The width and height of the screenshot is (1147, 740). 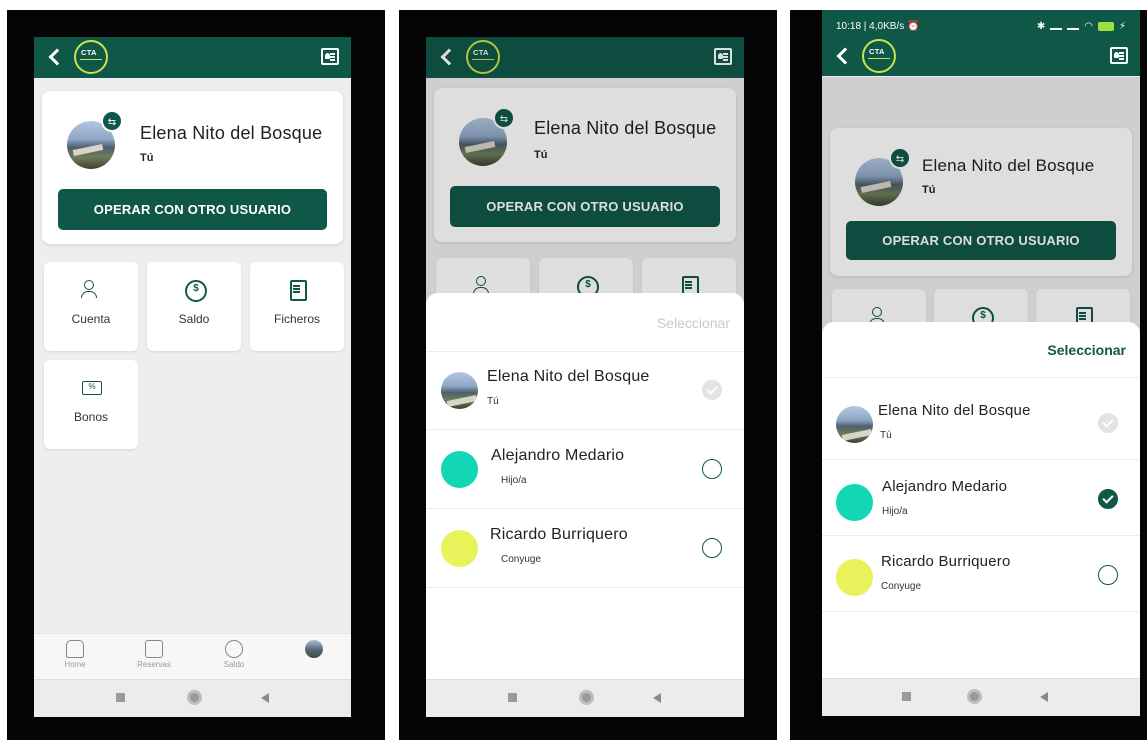 What do you see at coordinates (112, 121) in the screenshot?
I see `swap-user-icon: ⇆` at bounding box center [112, 121].